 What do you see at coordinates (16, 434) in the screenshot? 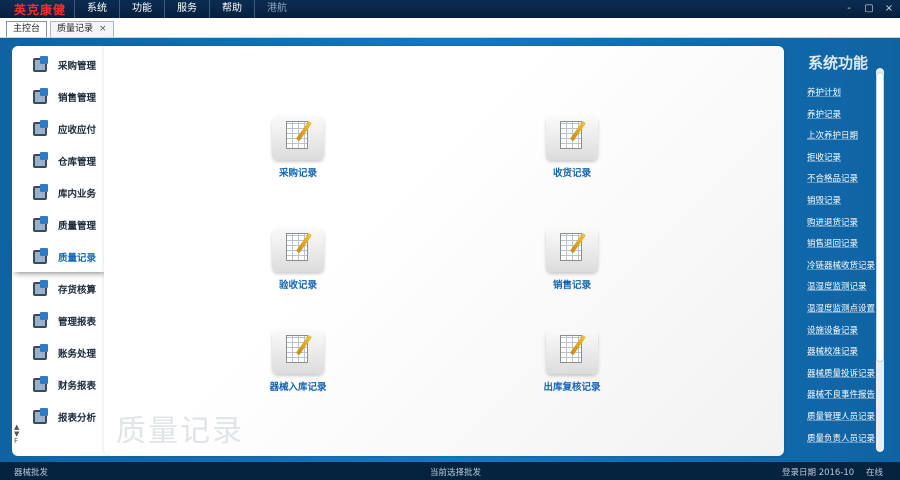
I see `nav-scroll-arrows: ▲ ▼ F` at bounding box center [16, 434].